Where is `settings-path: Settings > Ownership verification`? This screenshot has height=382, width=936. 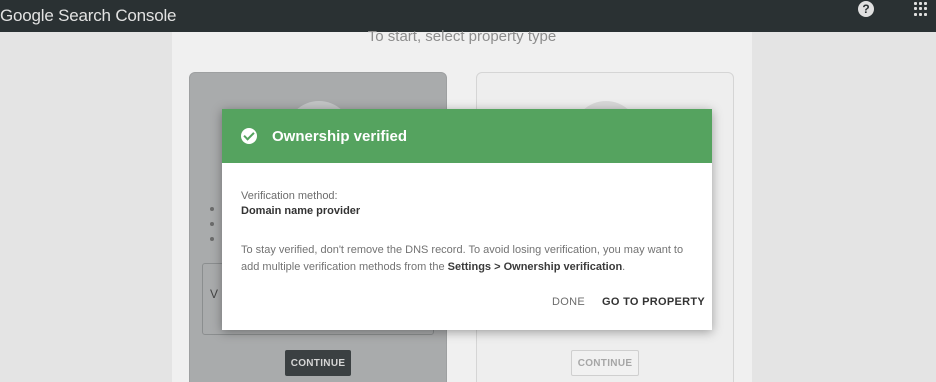
settings-path: Settings > Ownership verification is located at coordinates (535, 267).